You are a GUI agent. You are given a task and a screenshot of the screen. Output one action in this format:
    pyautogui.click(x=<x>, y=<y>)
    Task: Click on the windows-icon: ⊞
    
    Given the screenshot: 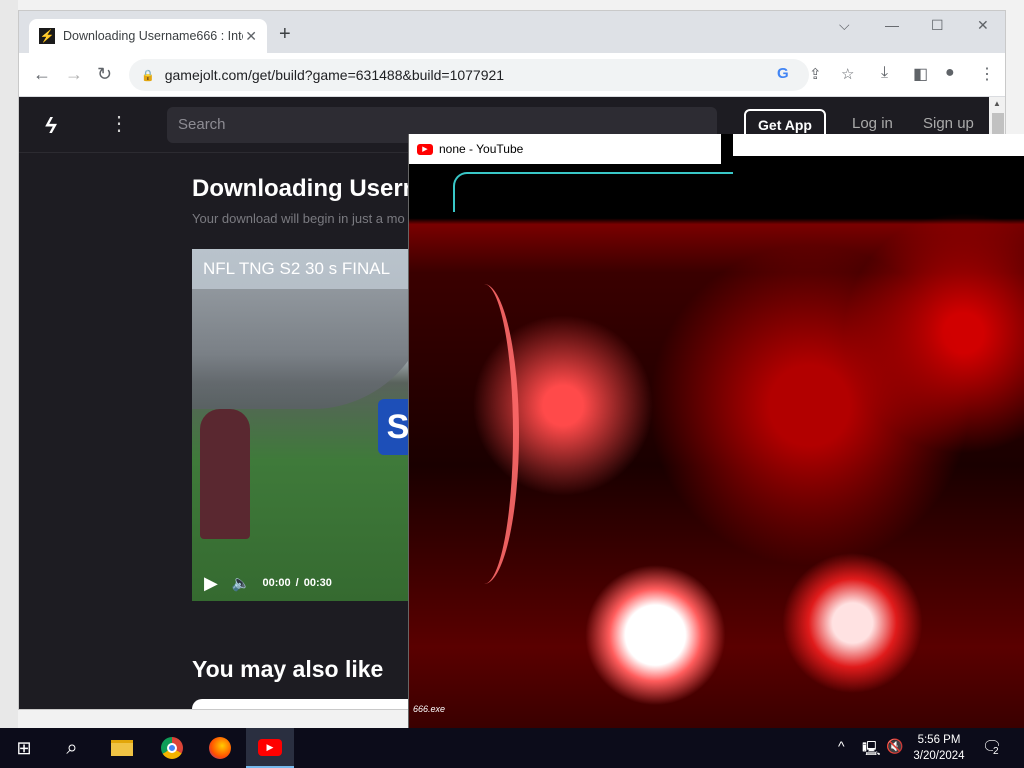 What is the action you would take?
    pyautogui.click(x=24, y=747)
    